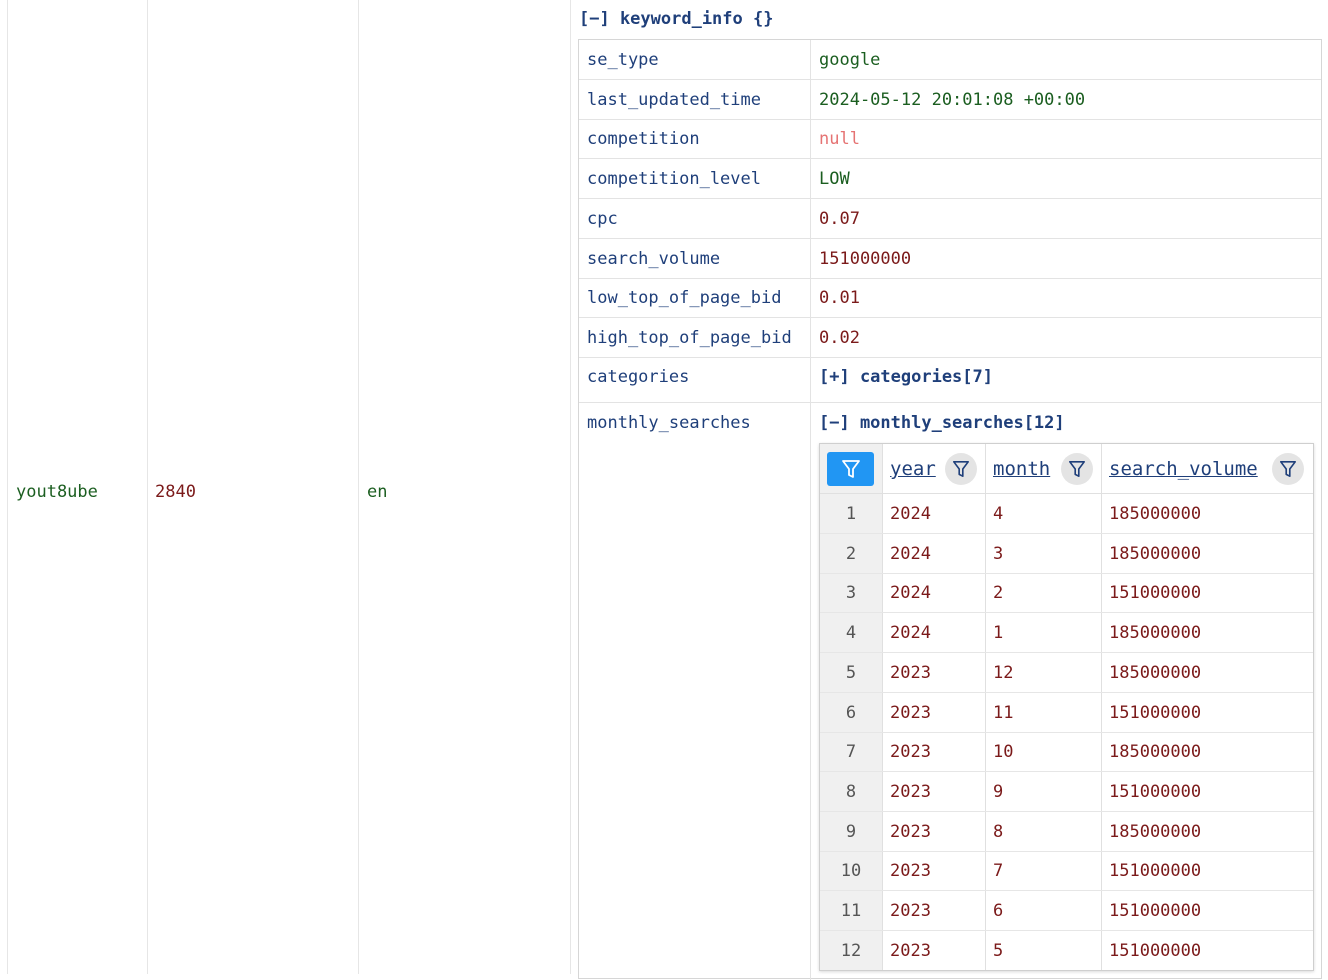 Image resolution: width=1328 pixels, height=980 pixels. What do you see at coordinates (1066, 554) in the screenshot?
I see `monthly-searches-row: 2 2024 3 185000000` at bounding box center [1066, 554].